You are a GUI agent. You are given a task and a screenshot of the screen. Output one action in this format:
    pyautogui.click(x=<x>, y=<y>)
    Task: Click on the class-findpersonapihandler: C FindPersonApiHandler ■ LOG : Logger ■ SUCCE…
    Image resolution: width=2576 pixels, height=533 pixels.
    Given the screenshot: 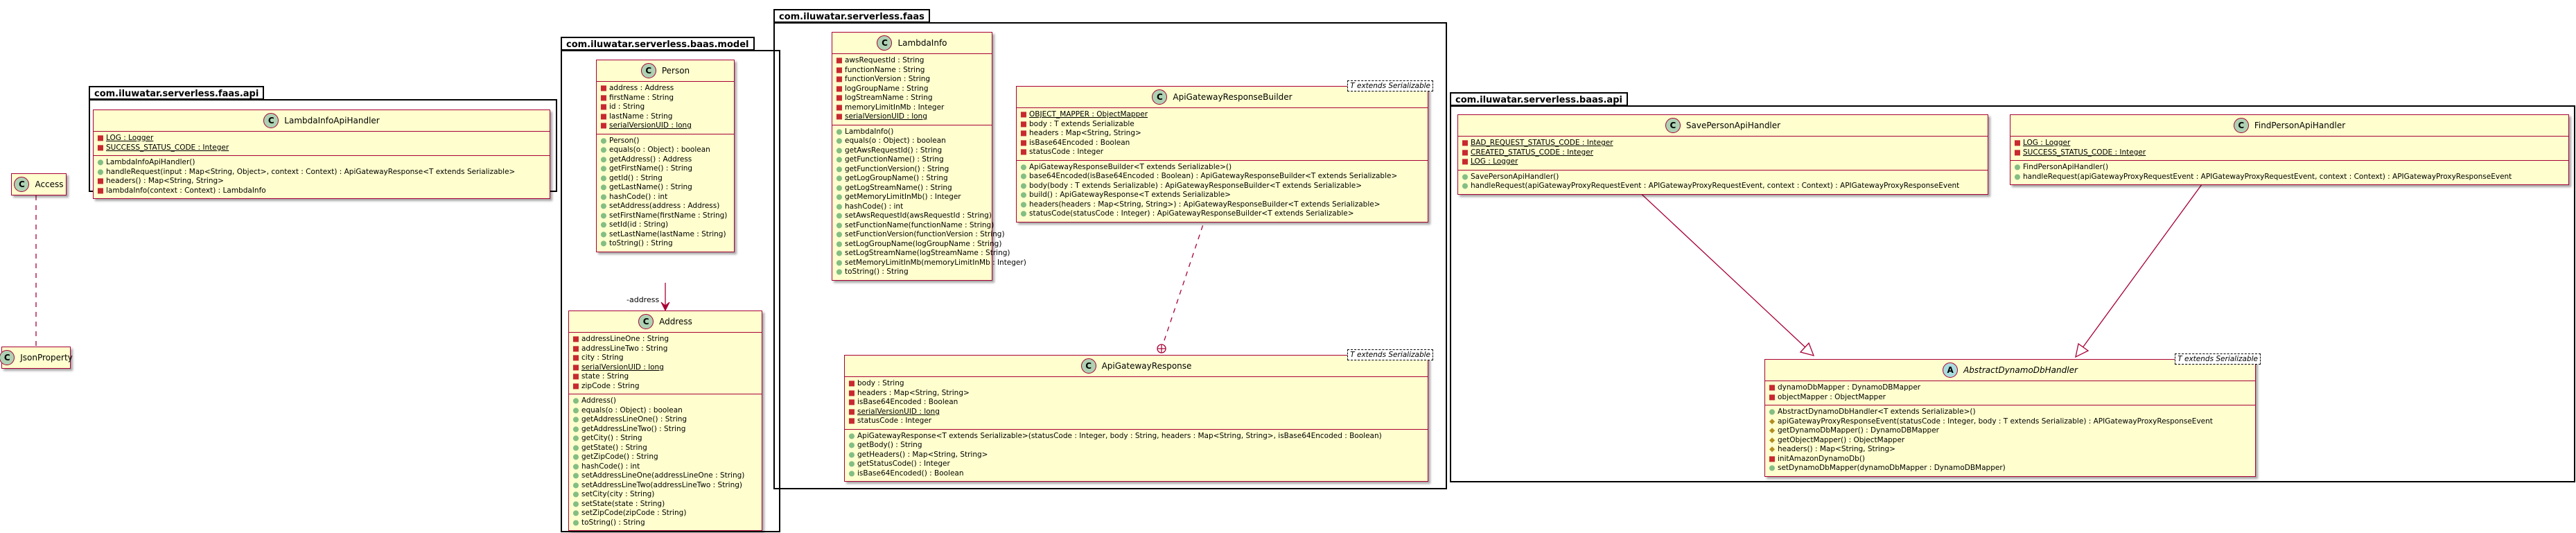 What is the action you would take?
    pyautogui.click(x=2289, y=149)
    